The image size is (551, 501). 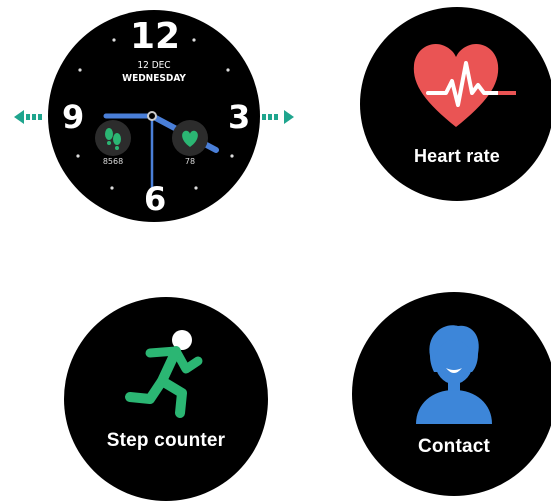 What do you see at coordinates (454, 374) in the screenshot?
I see `person-icon` at bounding box center [454, 374].